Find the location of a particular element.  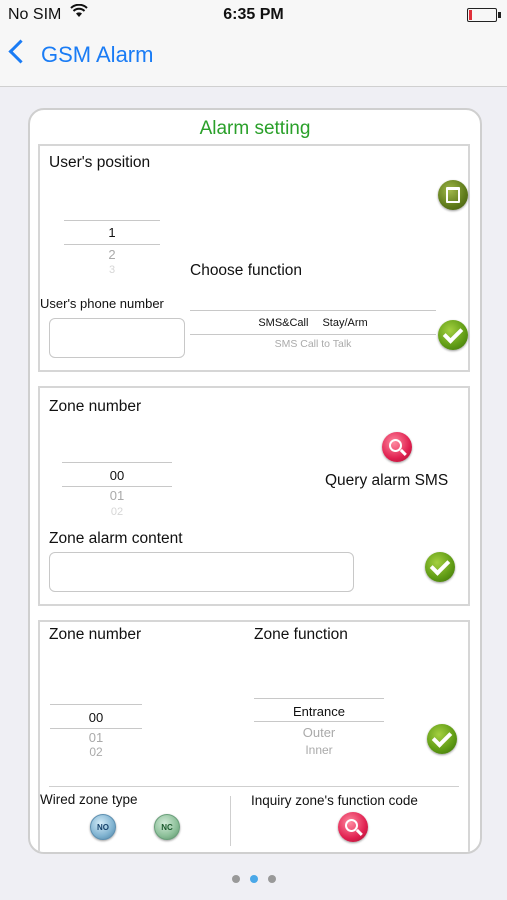

choose-function-label: Choose function is located at coordinates (246, 270).